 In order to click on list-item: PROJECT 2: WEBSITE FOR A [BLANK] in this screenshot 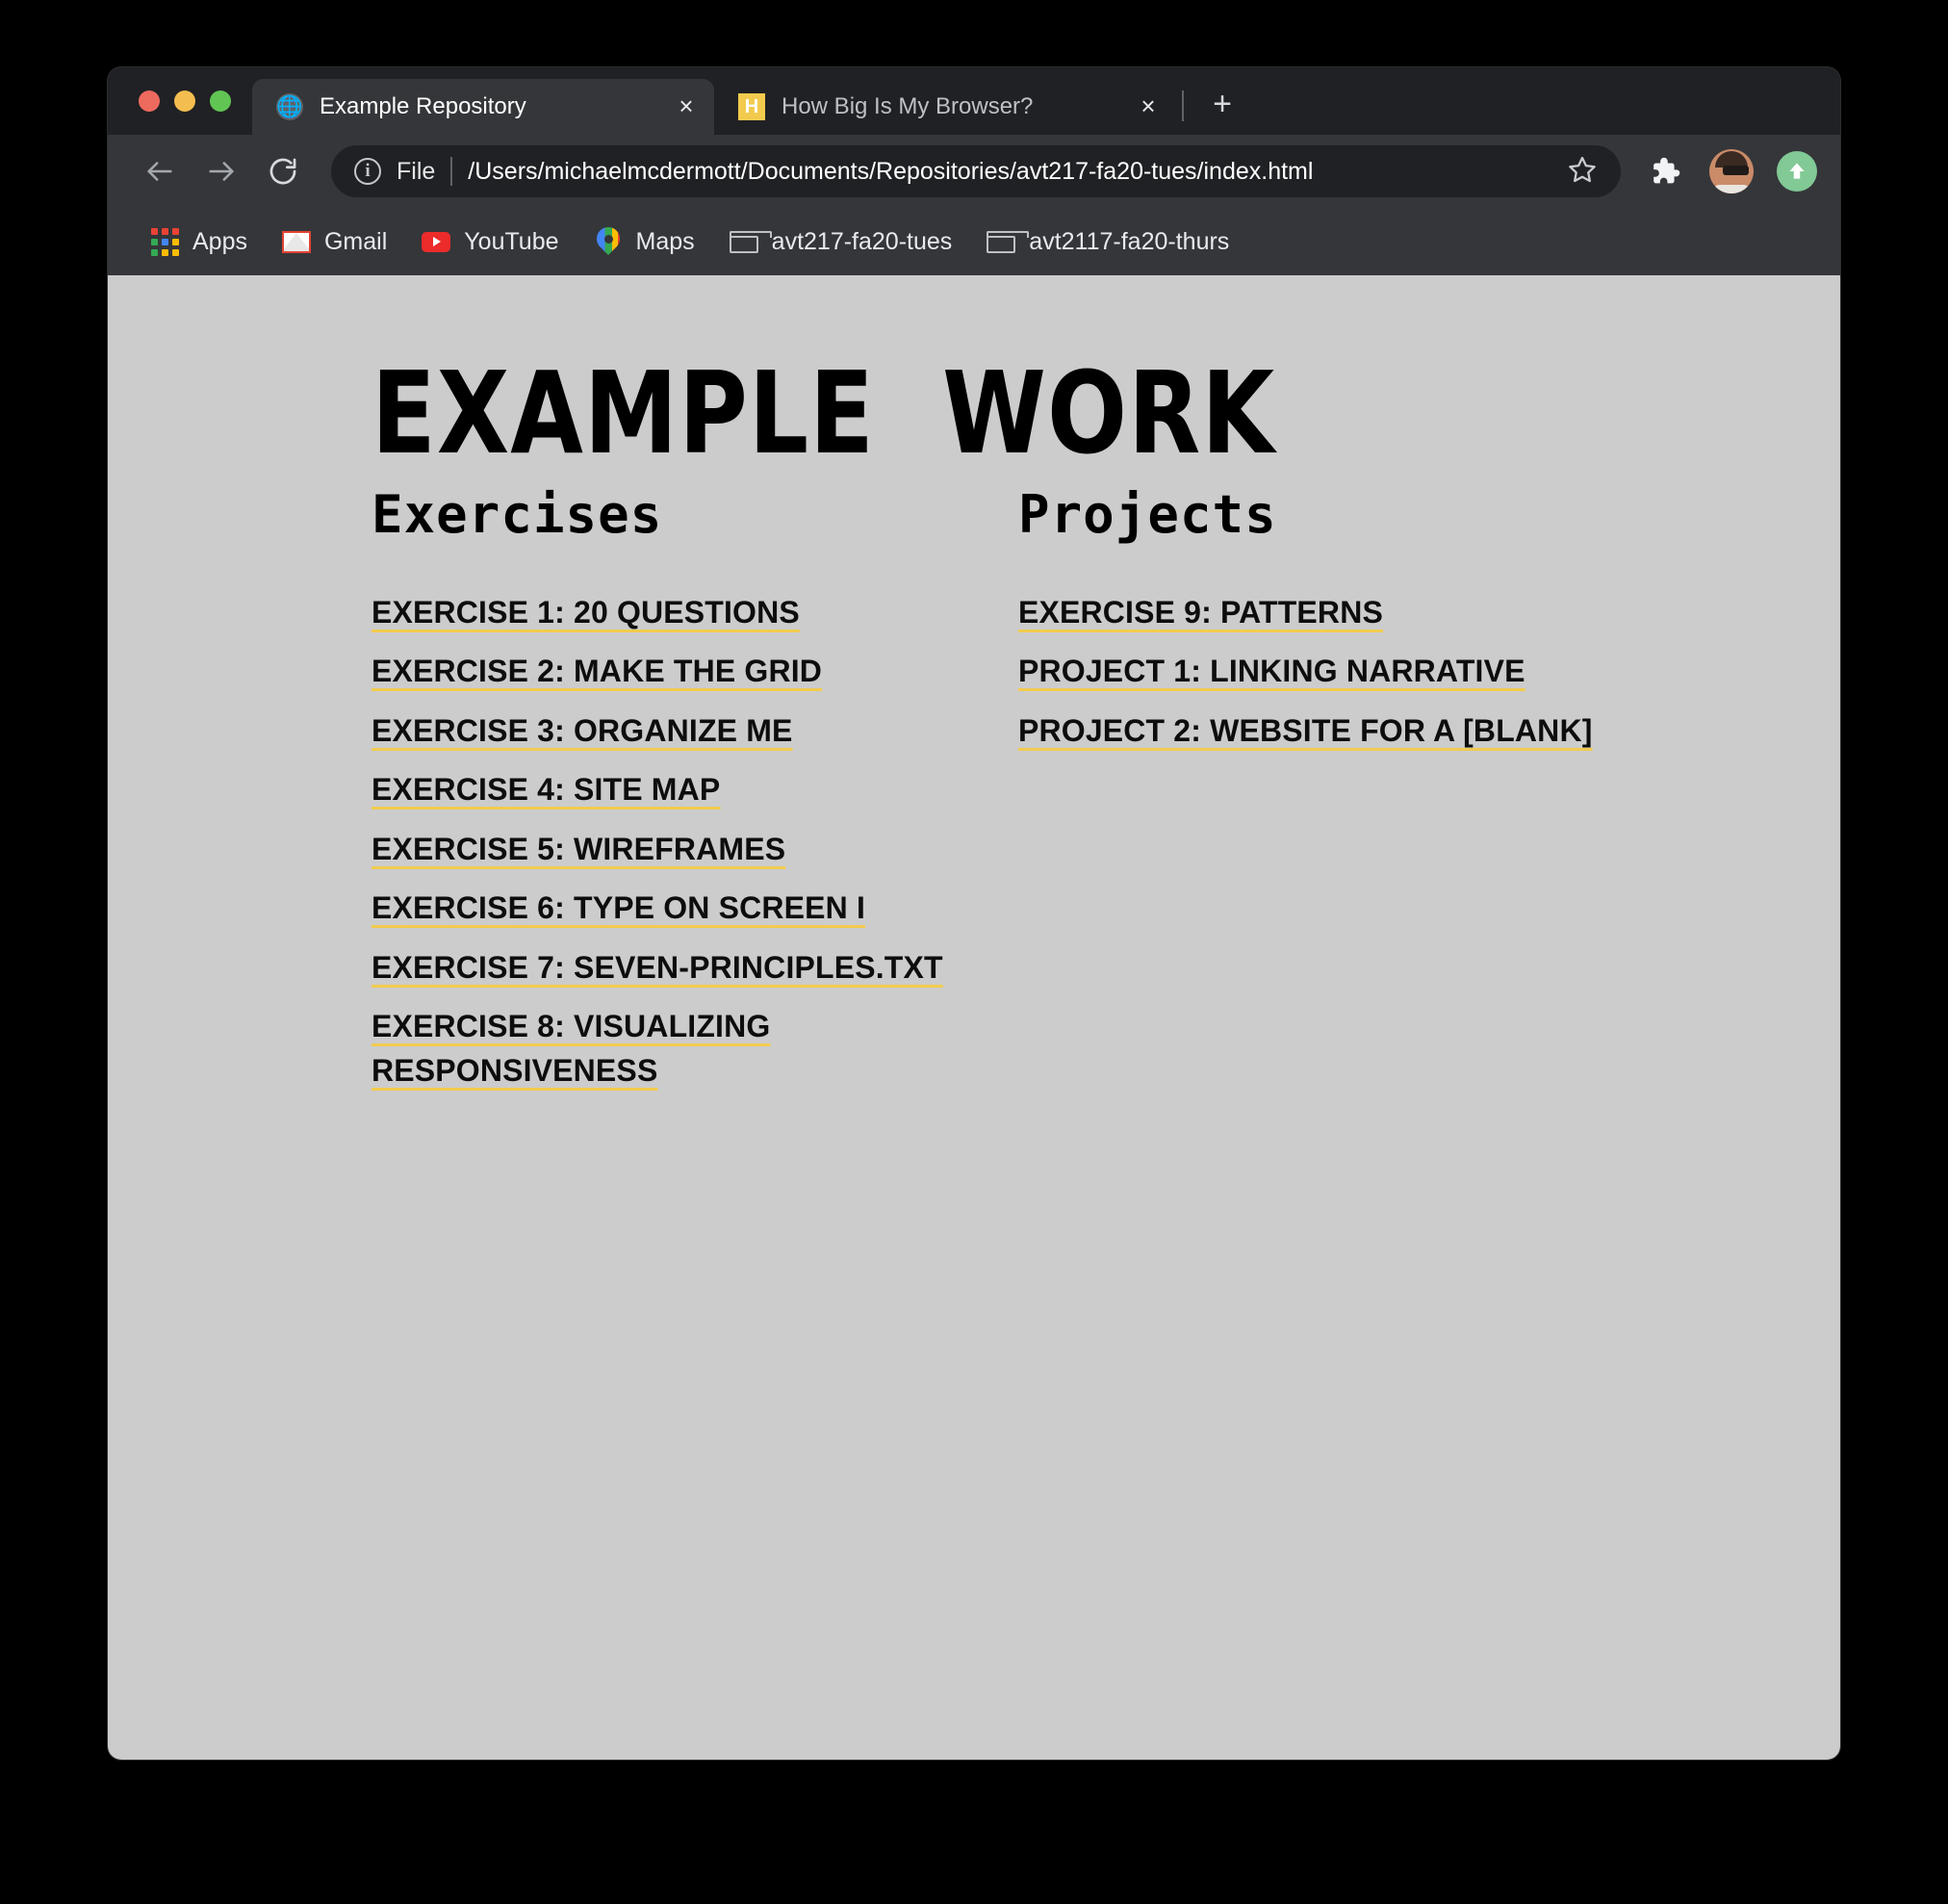, I will do `click(1341, 731)`.